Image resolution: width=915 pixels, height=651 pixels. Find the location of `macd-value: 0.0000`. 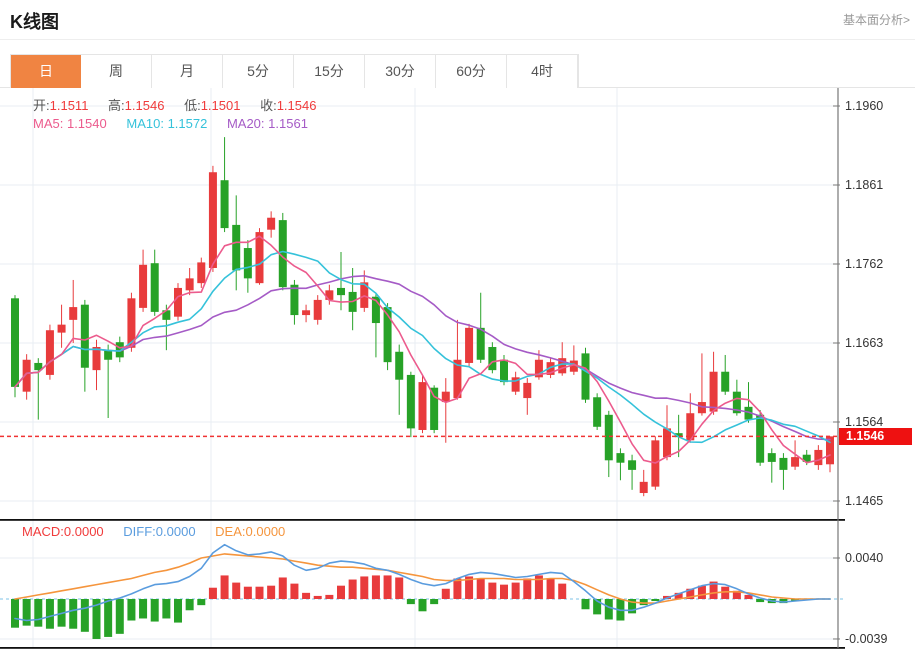

macd-value: 0.0000 is located at coordinates (83, 531).